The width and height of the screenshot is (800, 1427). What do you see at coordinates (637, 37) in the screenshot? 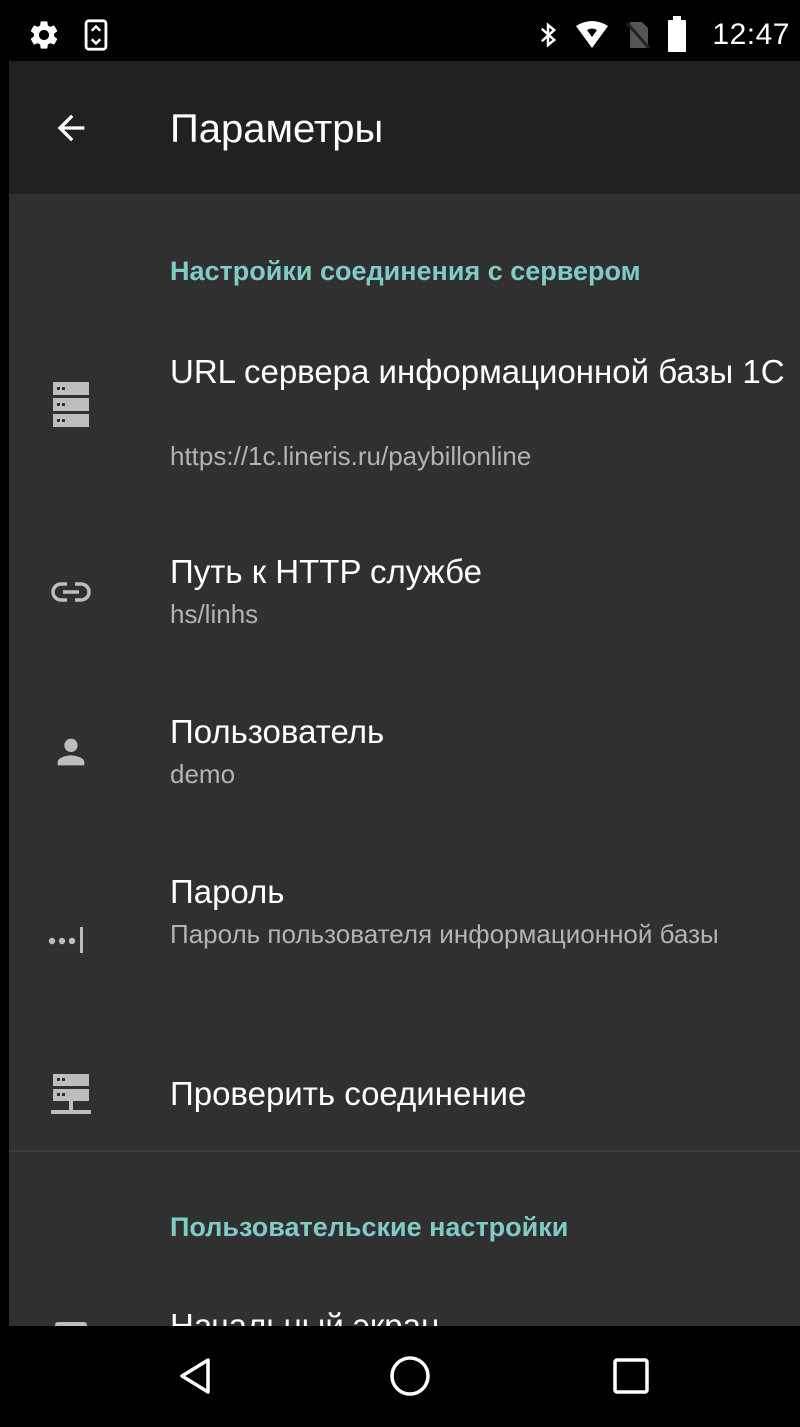
I see `no-sim-icon` at bounding box center [637, 37].